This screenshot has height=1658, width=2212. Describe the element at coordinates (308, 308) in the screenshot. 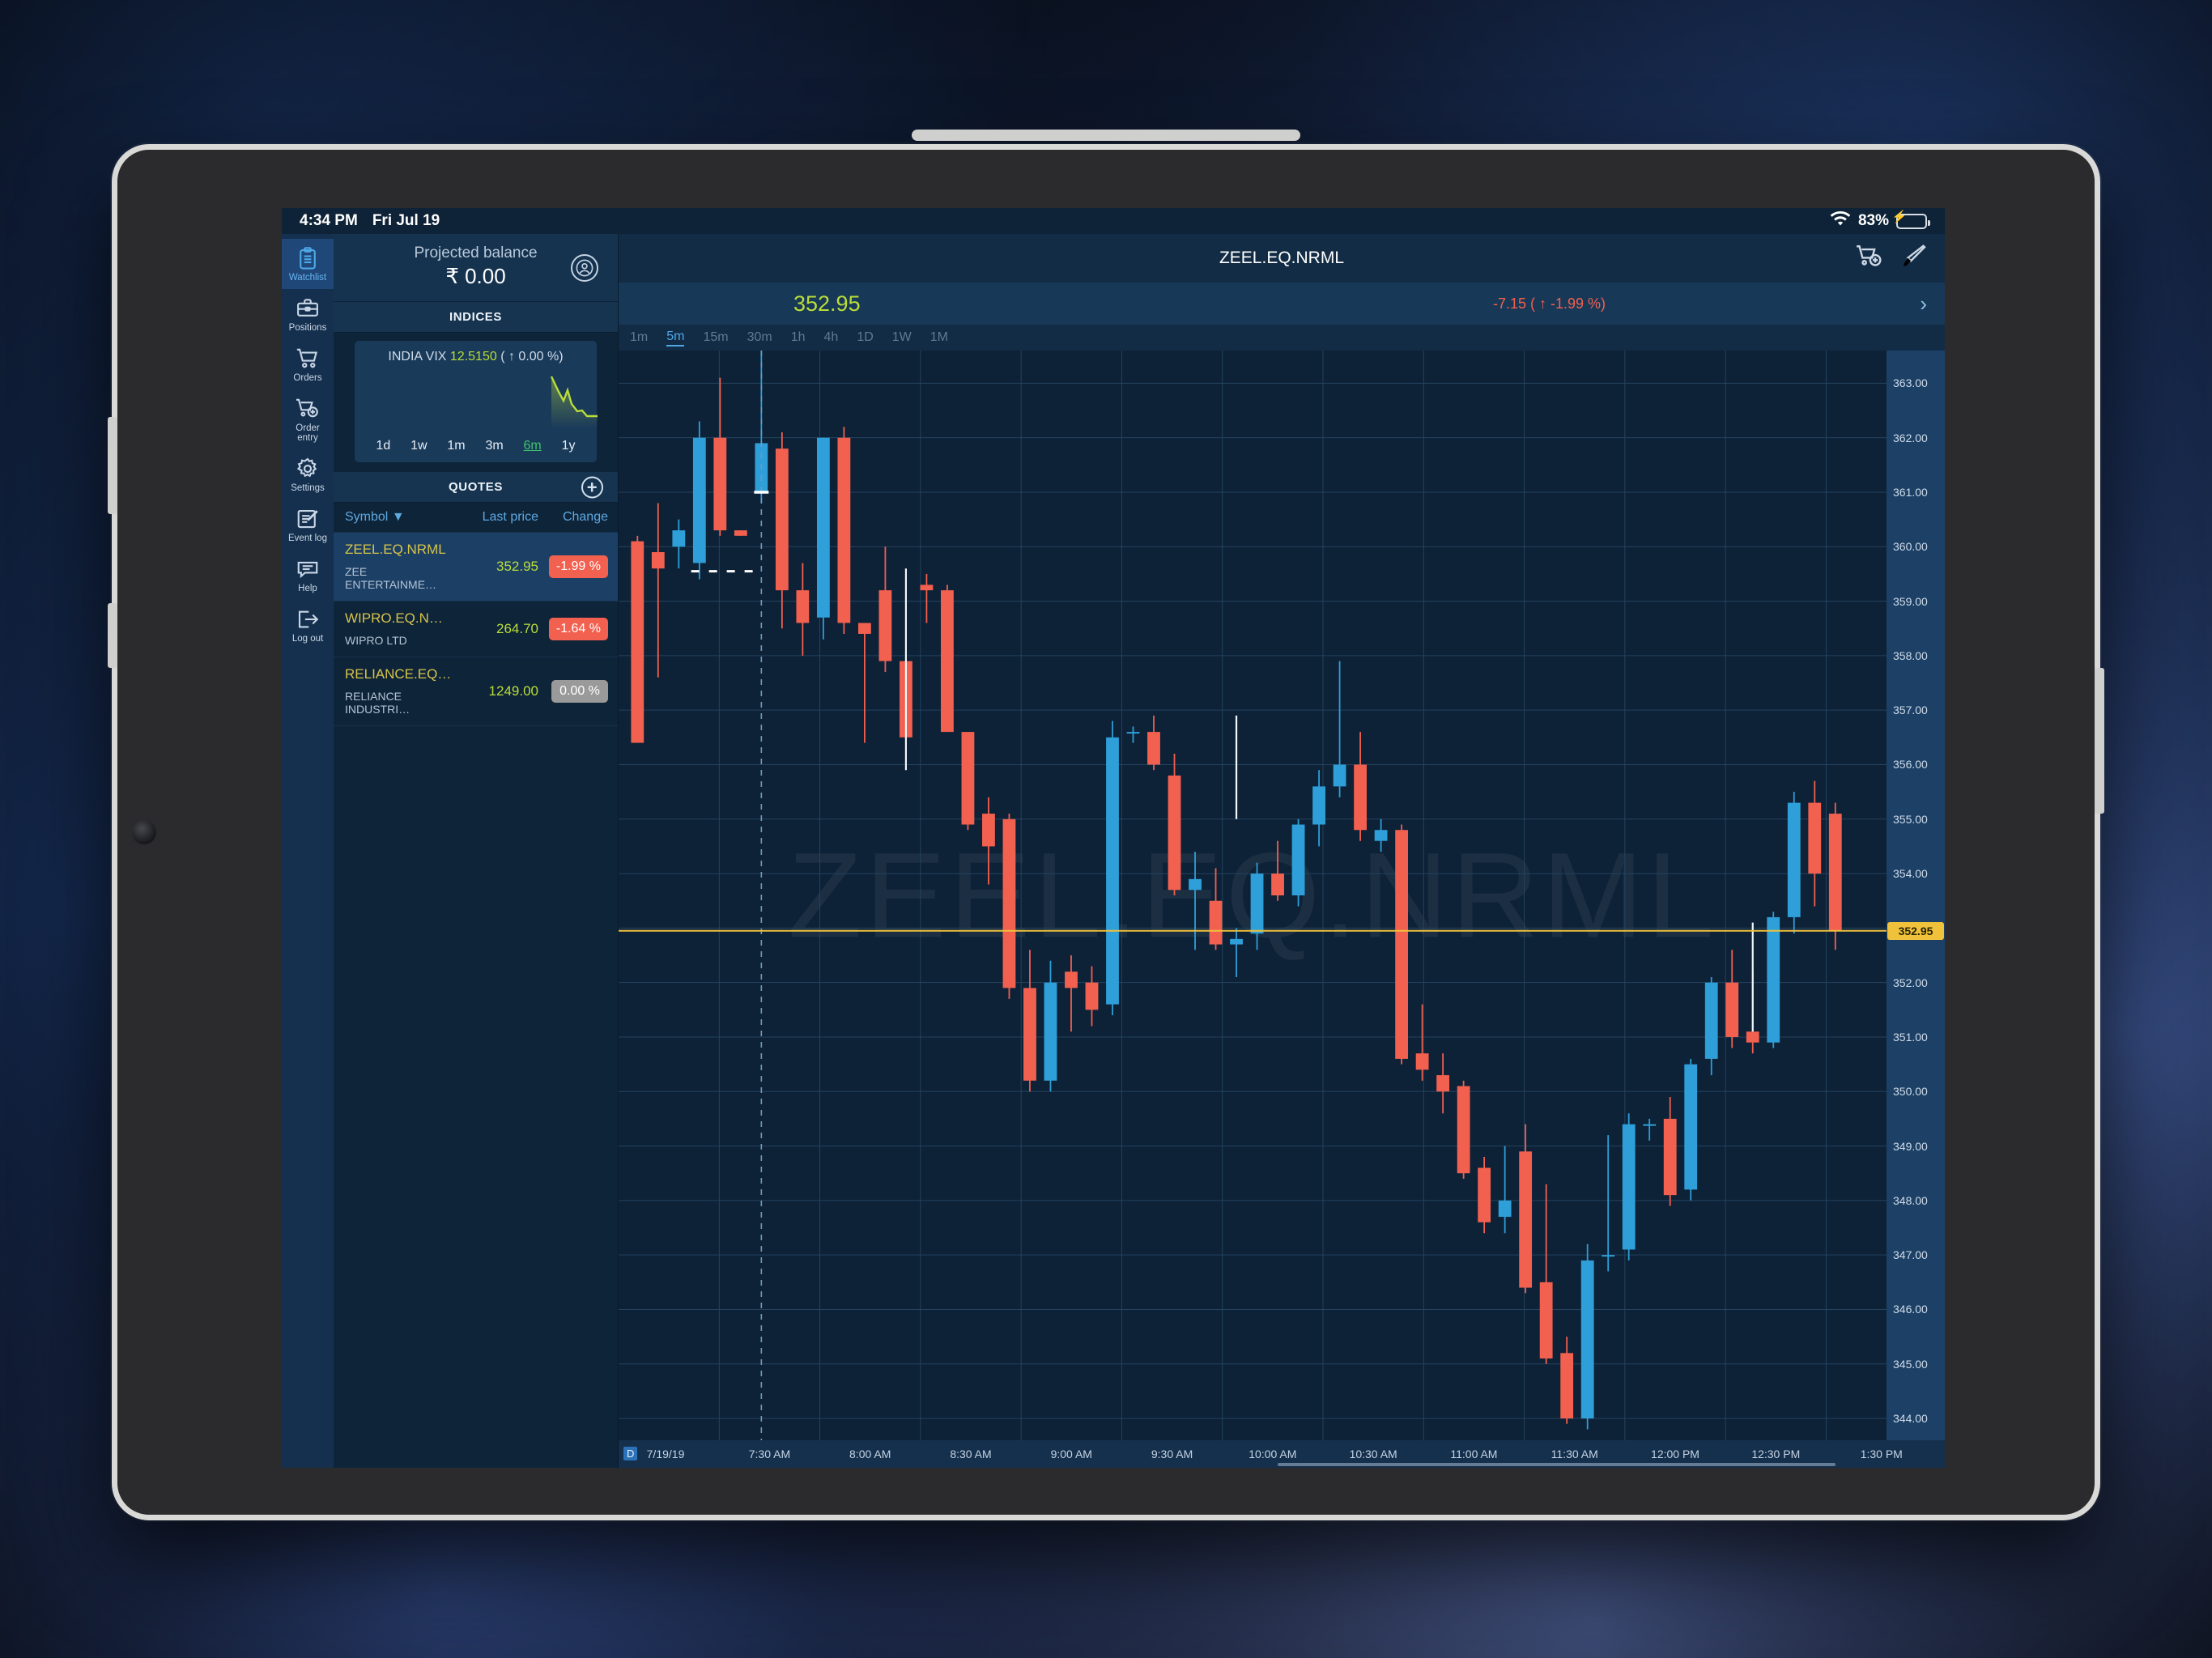

I see `briefcase-icon` at that location.